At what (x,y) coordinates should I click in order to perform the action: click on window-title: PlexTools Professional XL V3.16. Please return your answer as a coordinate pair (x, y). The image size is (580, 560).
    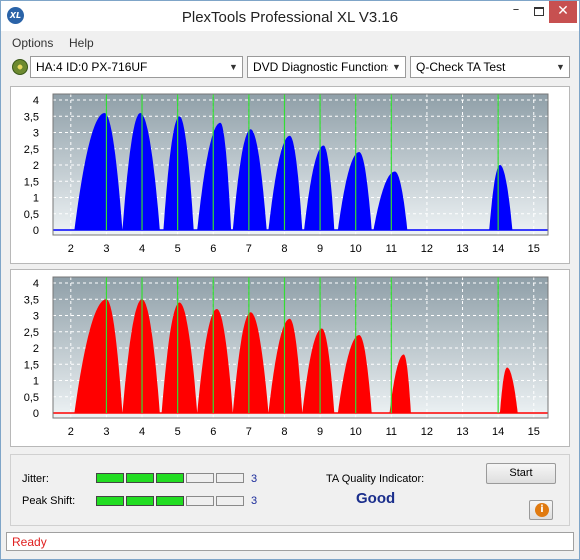
    Looking at the image, I should click on (290, 17).